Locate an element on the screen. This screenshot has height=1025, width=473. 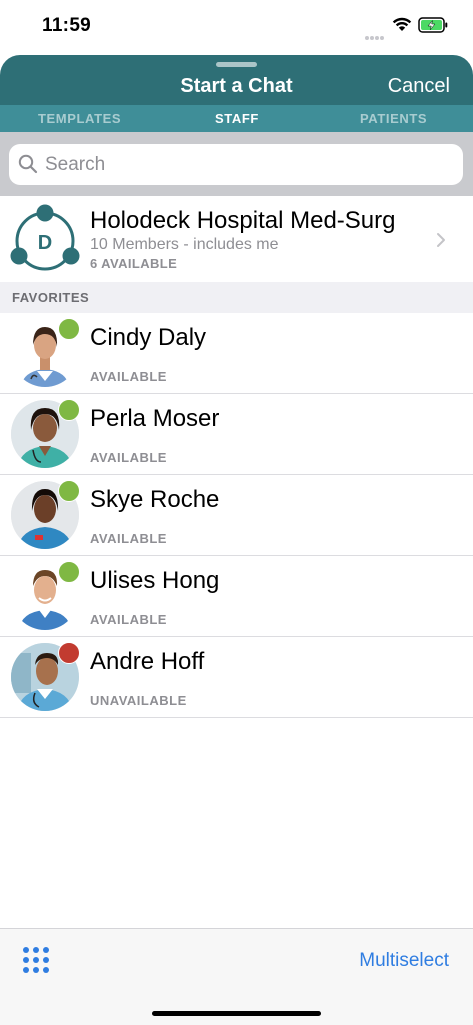
group-icon: D is located at coordinates (45, 237).